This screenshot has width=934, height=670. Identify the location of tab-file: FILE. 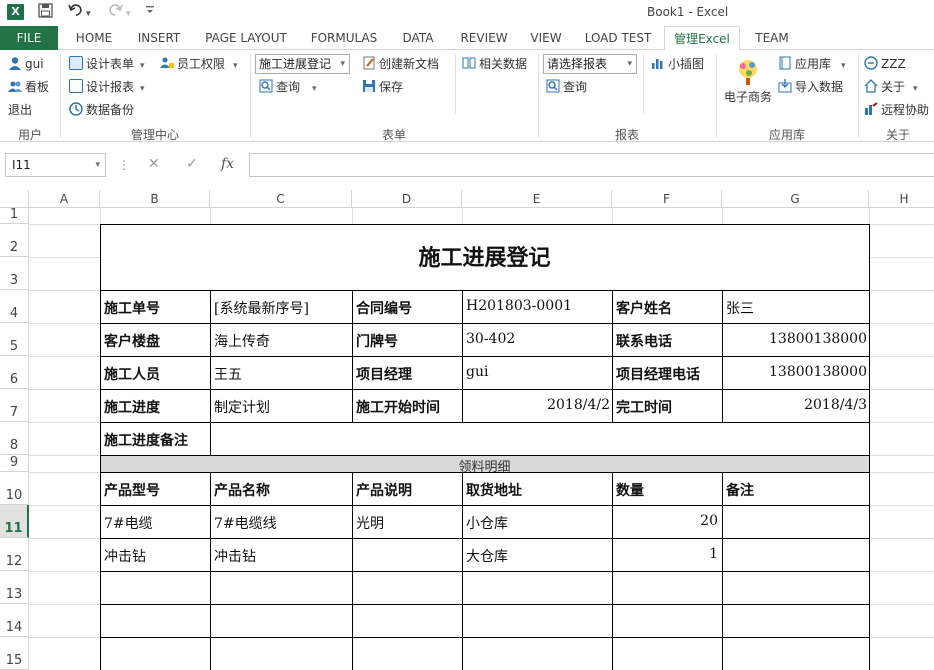
(29, 38).